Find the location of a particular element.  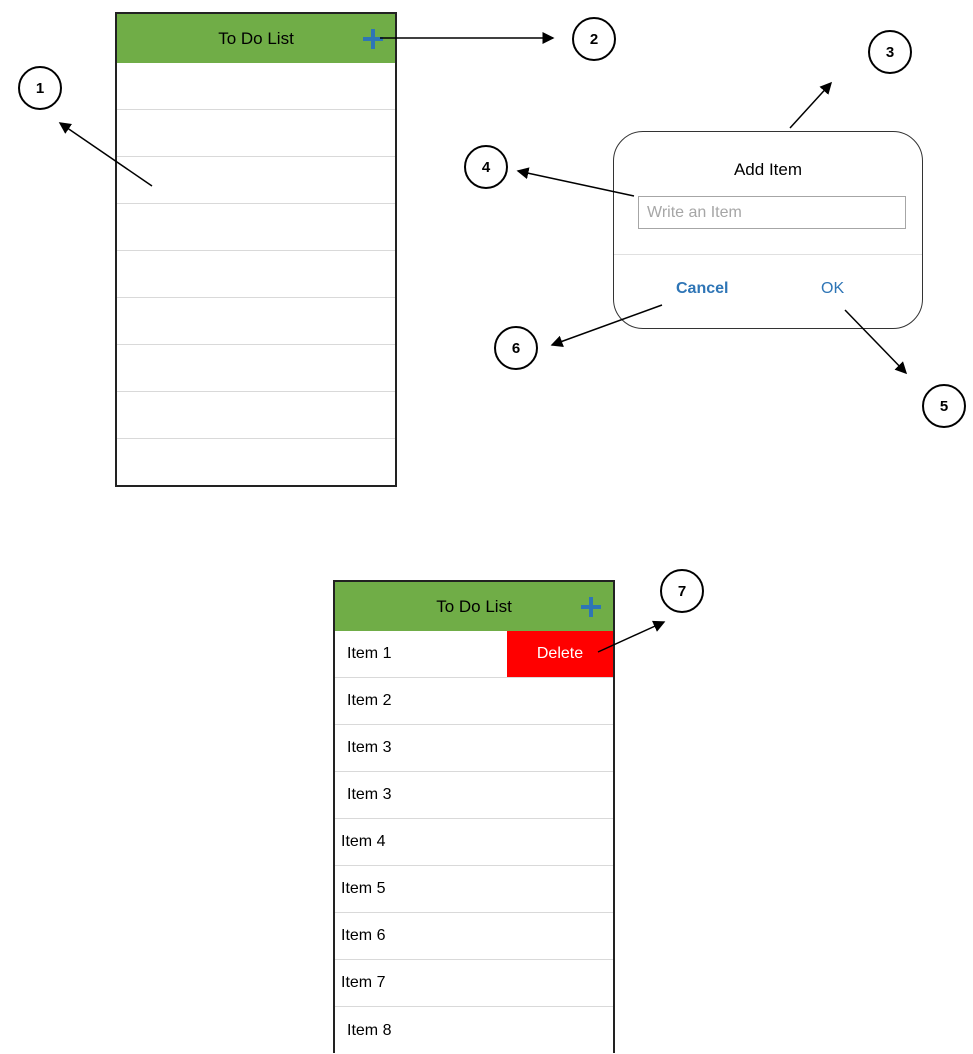

callout-3: 3 is located at coordinates (890, 52).